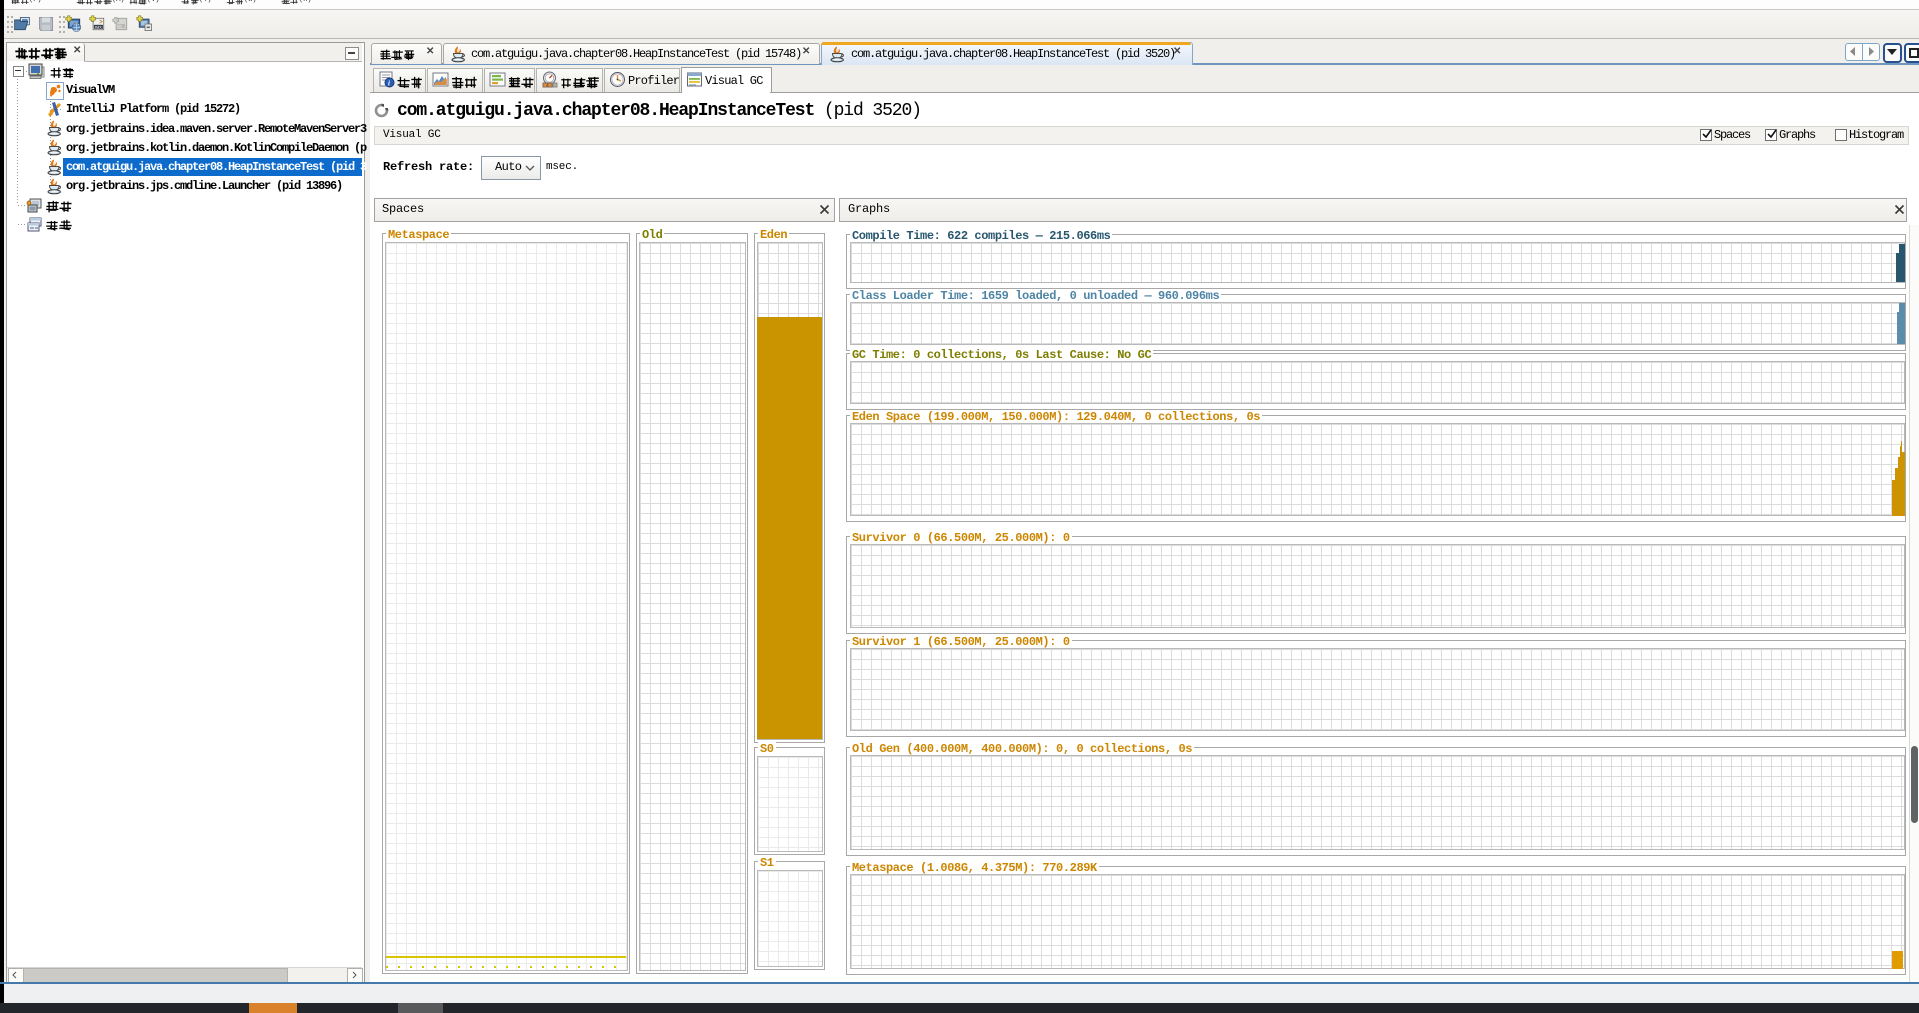  What do you see at coordinates (389, 84) in the screenshot?
I see `svg-text: i` at bounding box center [389, 84].